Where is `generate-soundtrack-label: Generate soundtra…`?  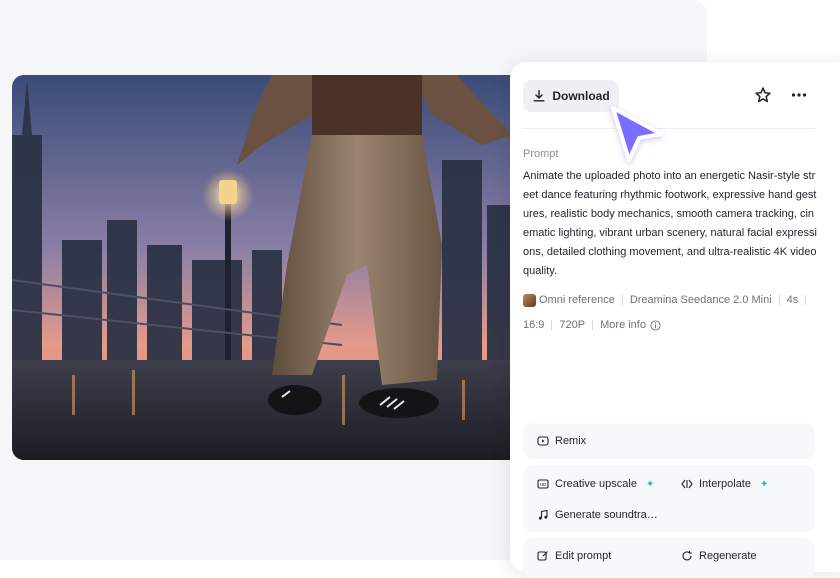
generate-soundtrack-label: Generate soundtra… is located at coordinates (606, 515).